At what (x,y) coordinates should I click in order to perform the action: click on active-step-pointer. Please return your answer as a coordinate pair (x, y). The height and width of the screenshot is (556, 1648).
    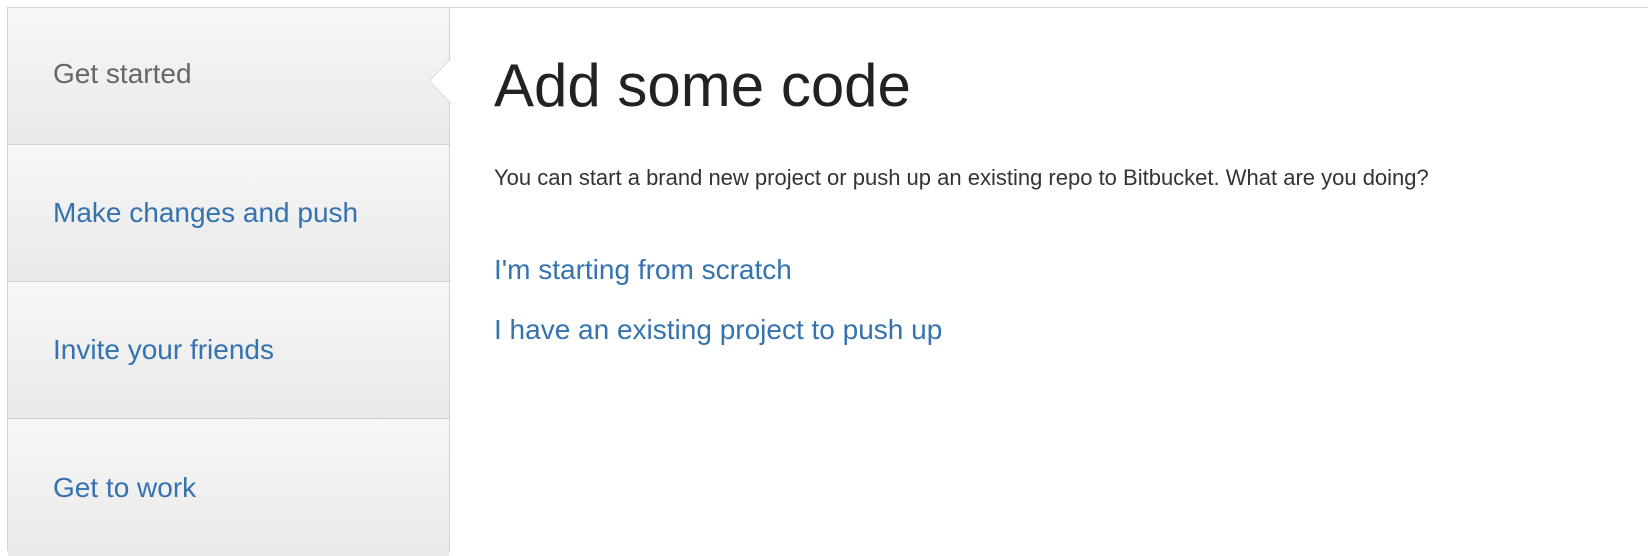
    Looking at the image, I should click on (440, 81).